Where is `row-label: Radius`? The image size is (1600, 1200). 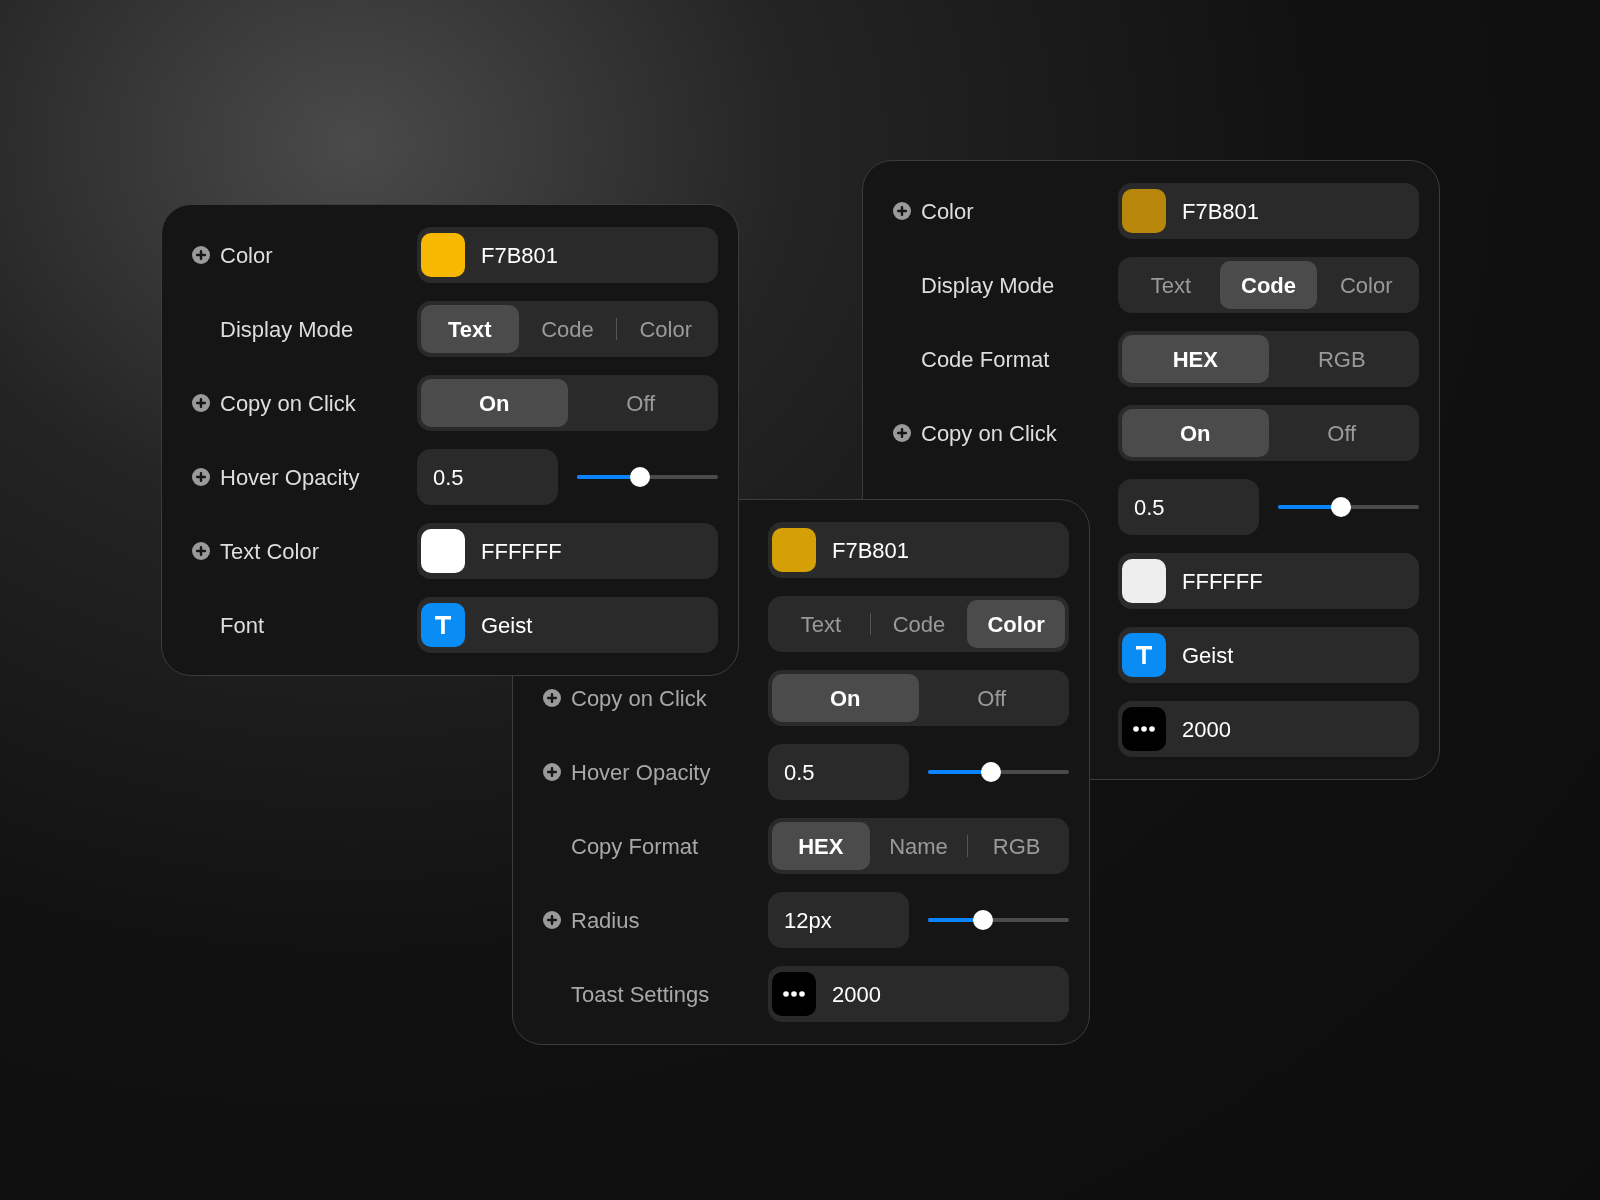 row-label: Radius is located at coordinates (605, 920).